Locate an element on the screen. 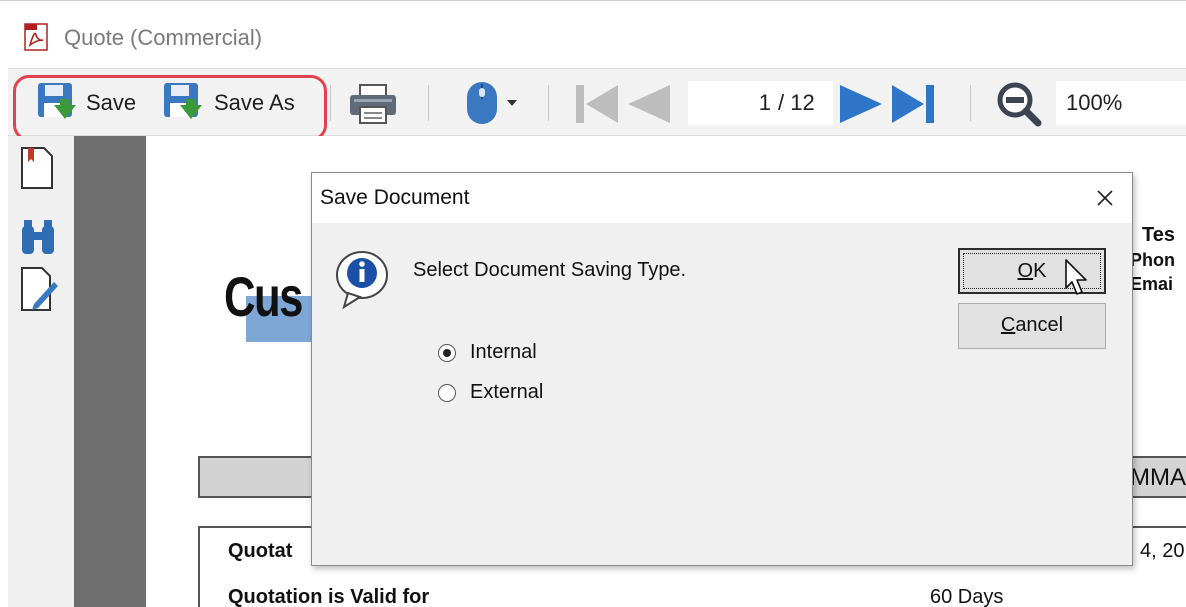 The image size is (1186, 607). quotation-date-label: Quotat is located at coordinates (260, 551).